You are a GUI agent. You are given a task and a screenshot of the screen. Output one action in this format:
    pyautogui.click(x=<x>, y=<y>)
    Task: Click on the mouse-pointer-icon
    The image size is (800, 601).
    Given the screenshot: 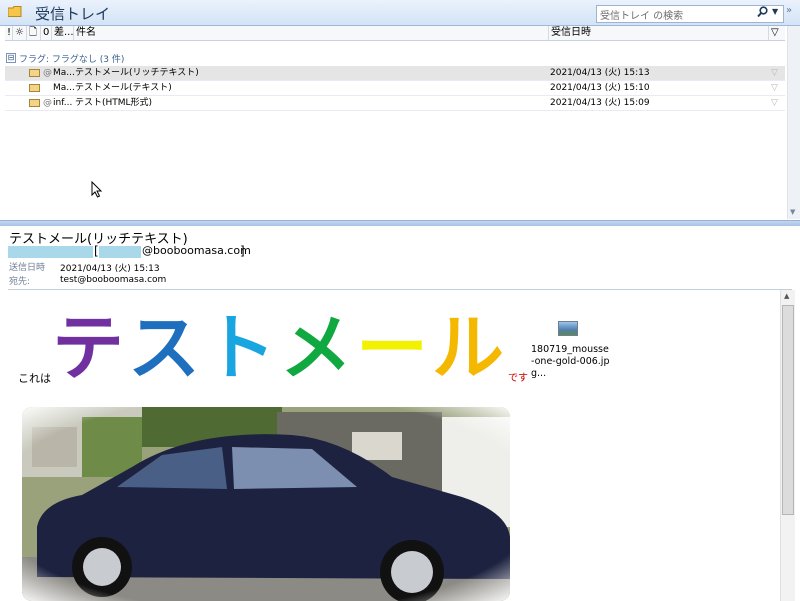 What is the action you would take?
    pyautogui.click(x=97, y=189)
    